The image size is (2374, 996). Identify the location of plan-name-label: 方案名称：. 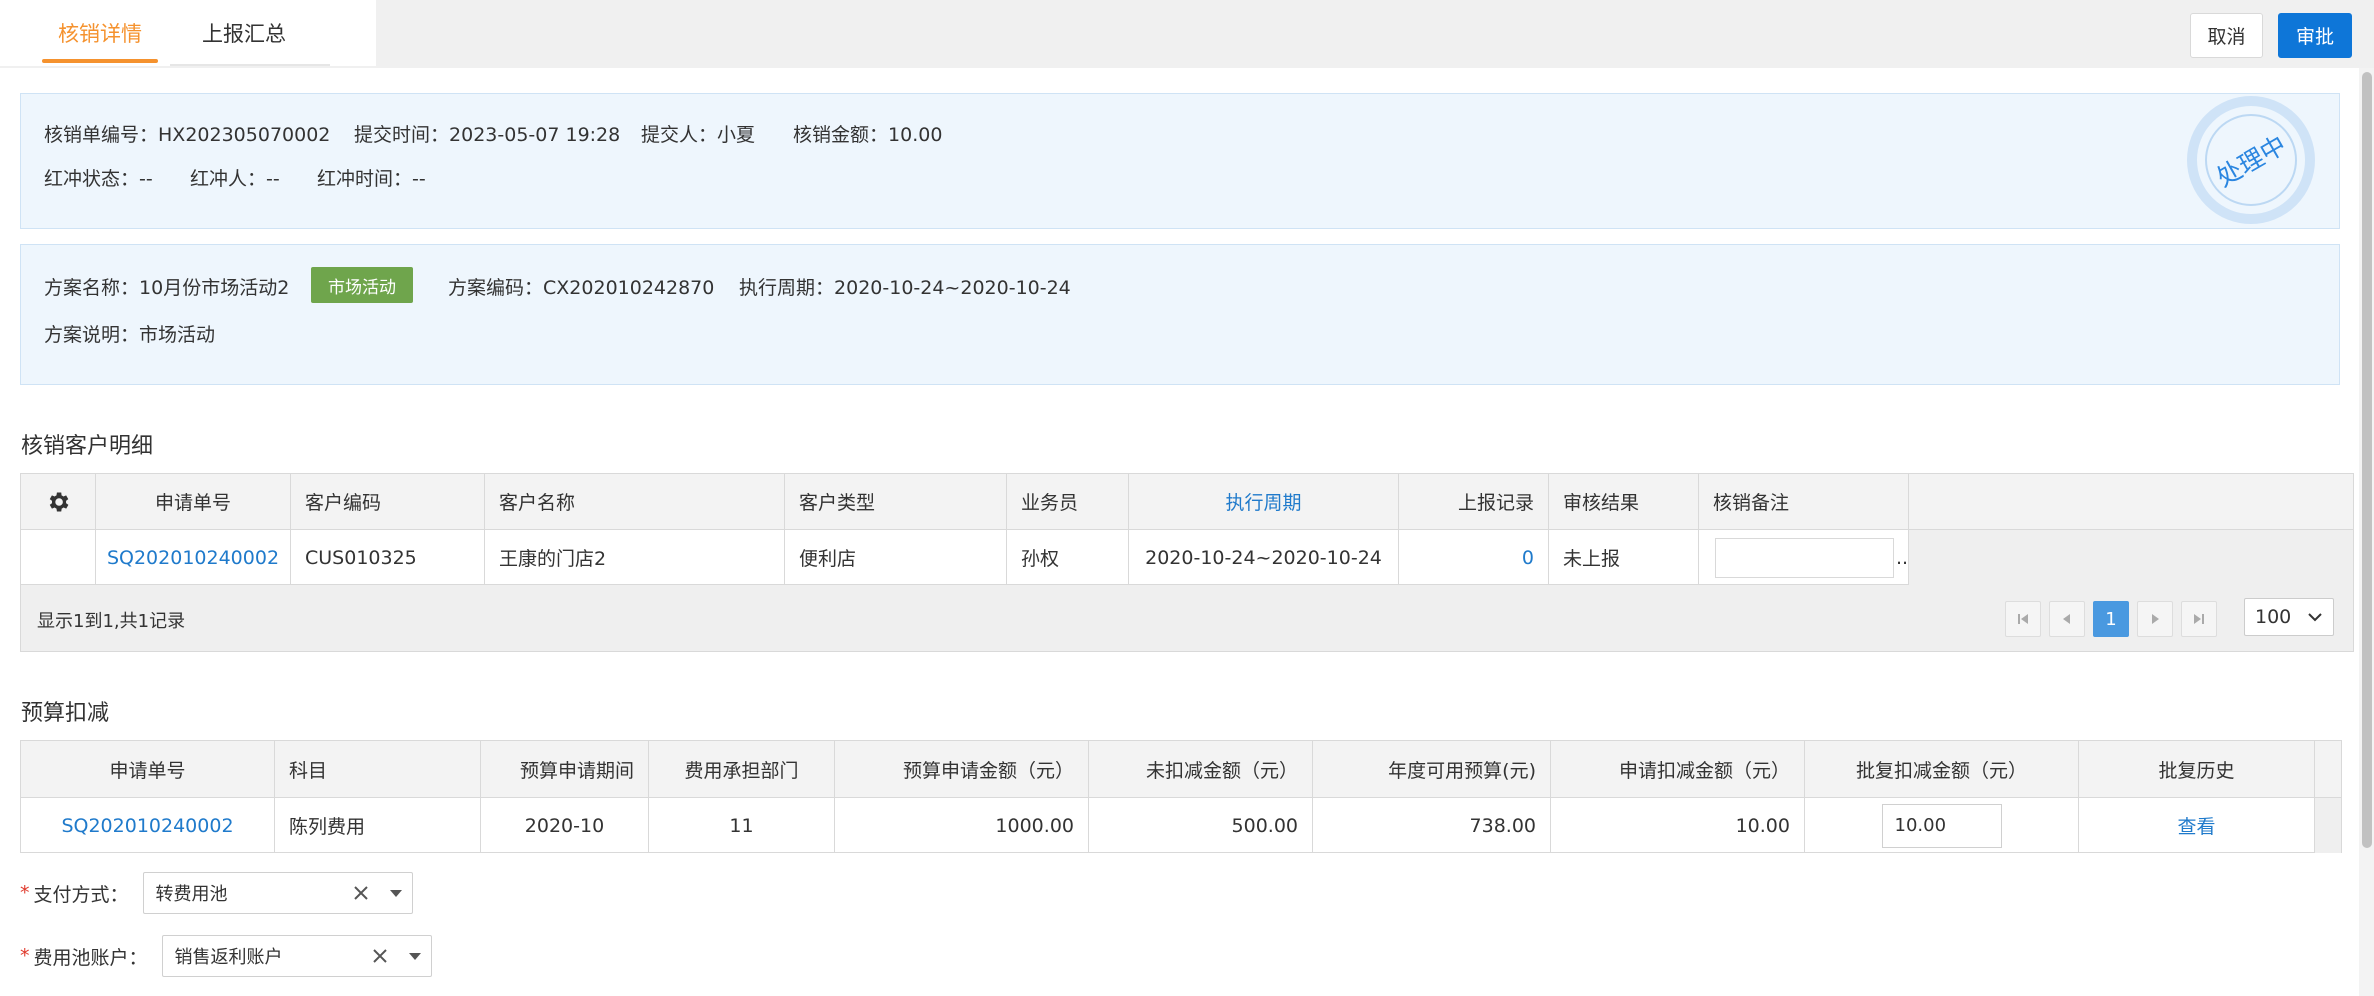
(92, 288).